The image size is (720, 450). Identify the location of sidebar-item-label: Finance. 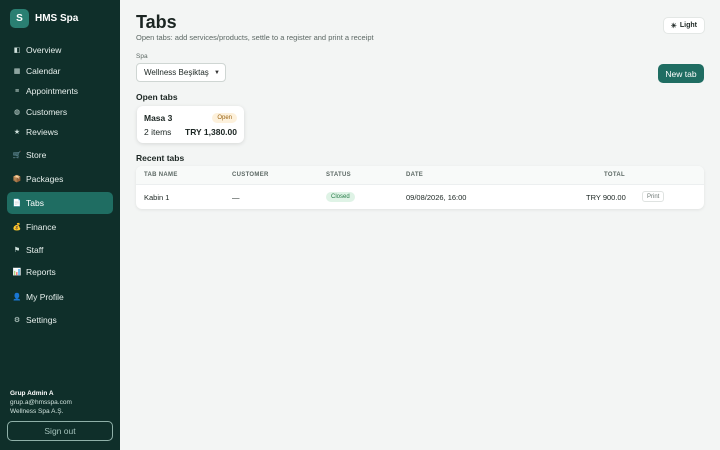
(41, 227).